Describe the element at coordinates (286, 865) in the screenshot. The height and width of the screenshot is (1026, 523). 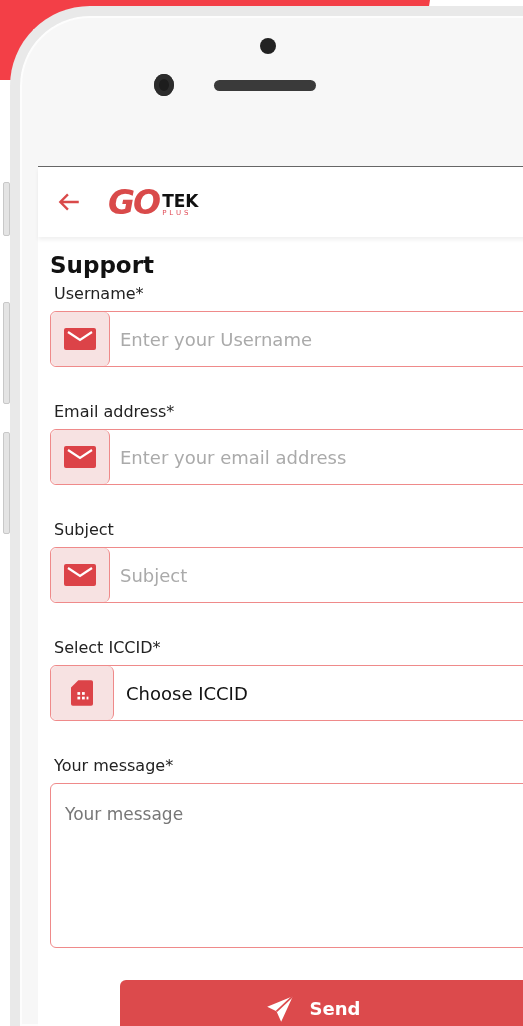
I see `message-field: Your message` at that location.